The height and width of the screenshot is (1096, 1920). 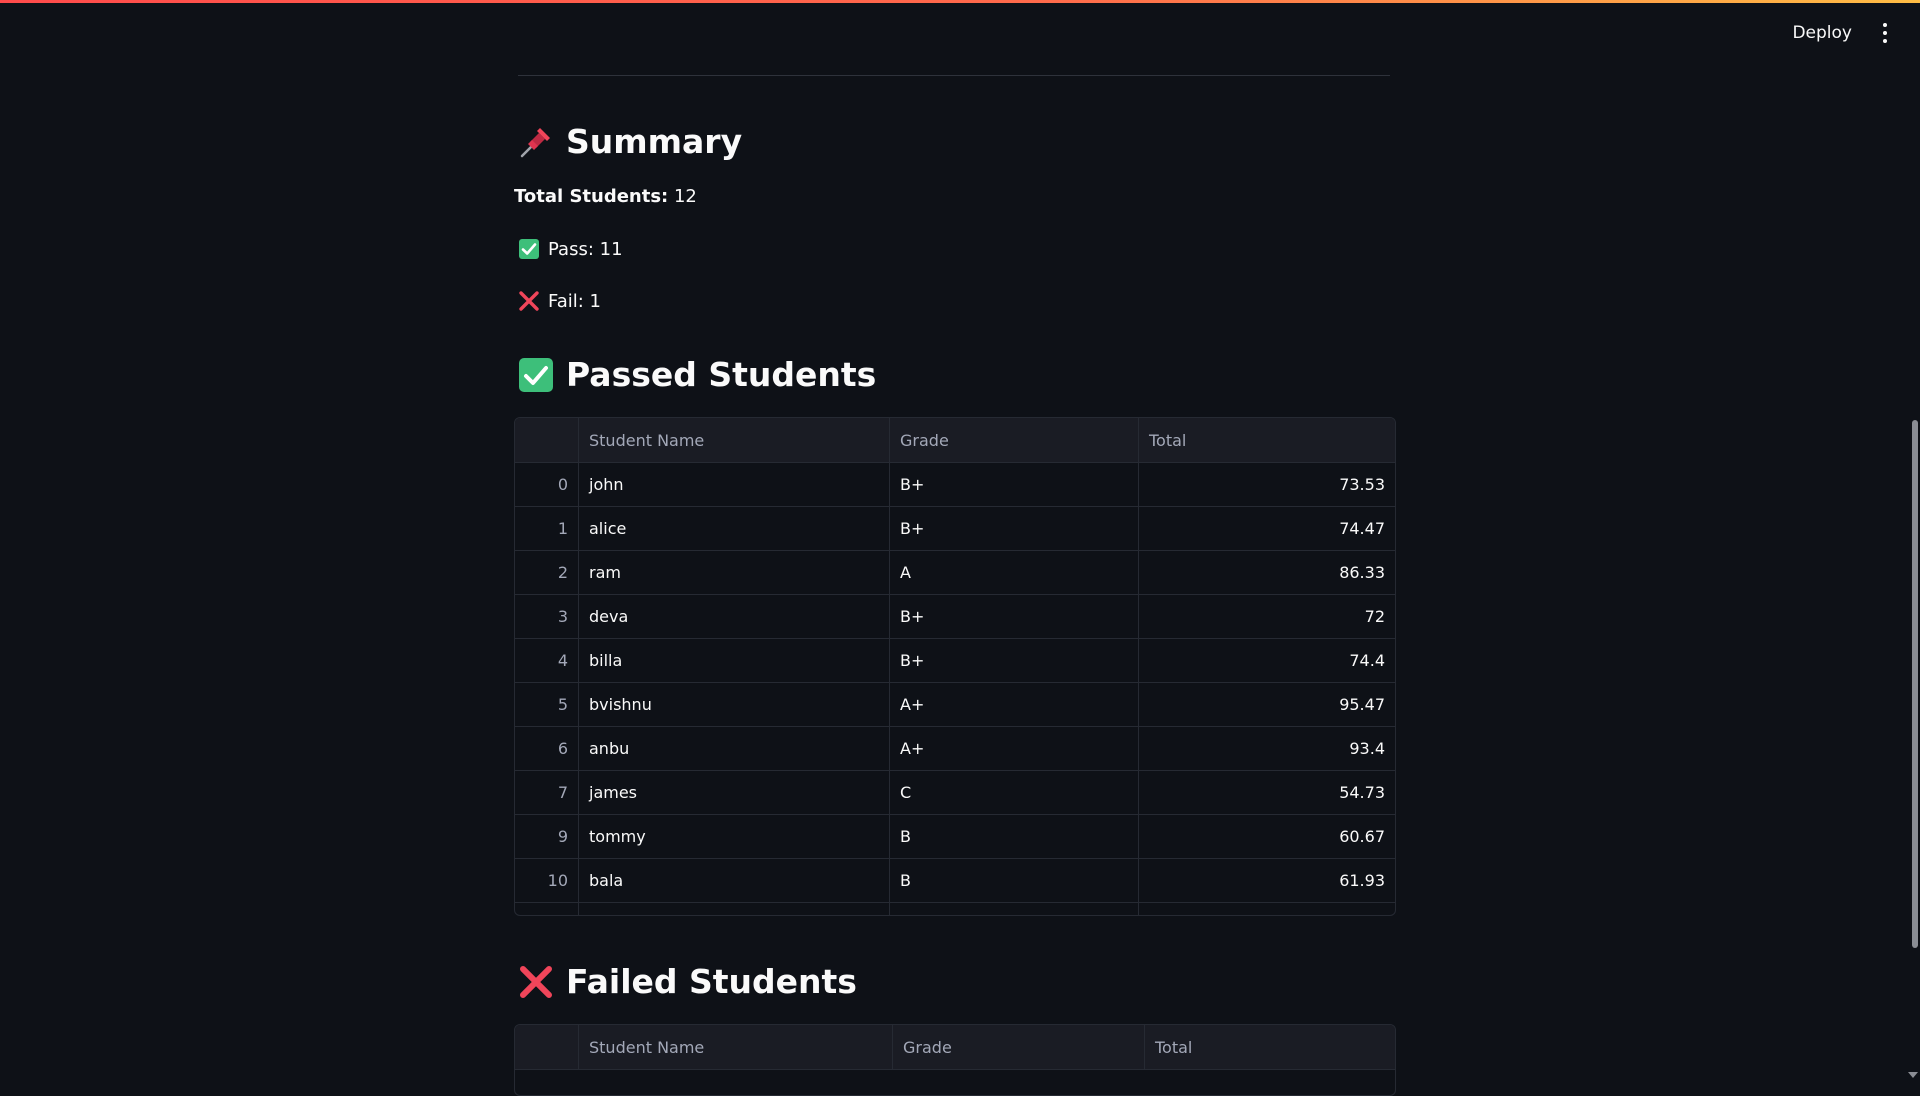 What do you see at coordinates (591, 196) in the screenshot?
I see `total-students-label: Total Students:` at bounding box center [591, 196].